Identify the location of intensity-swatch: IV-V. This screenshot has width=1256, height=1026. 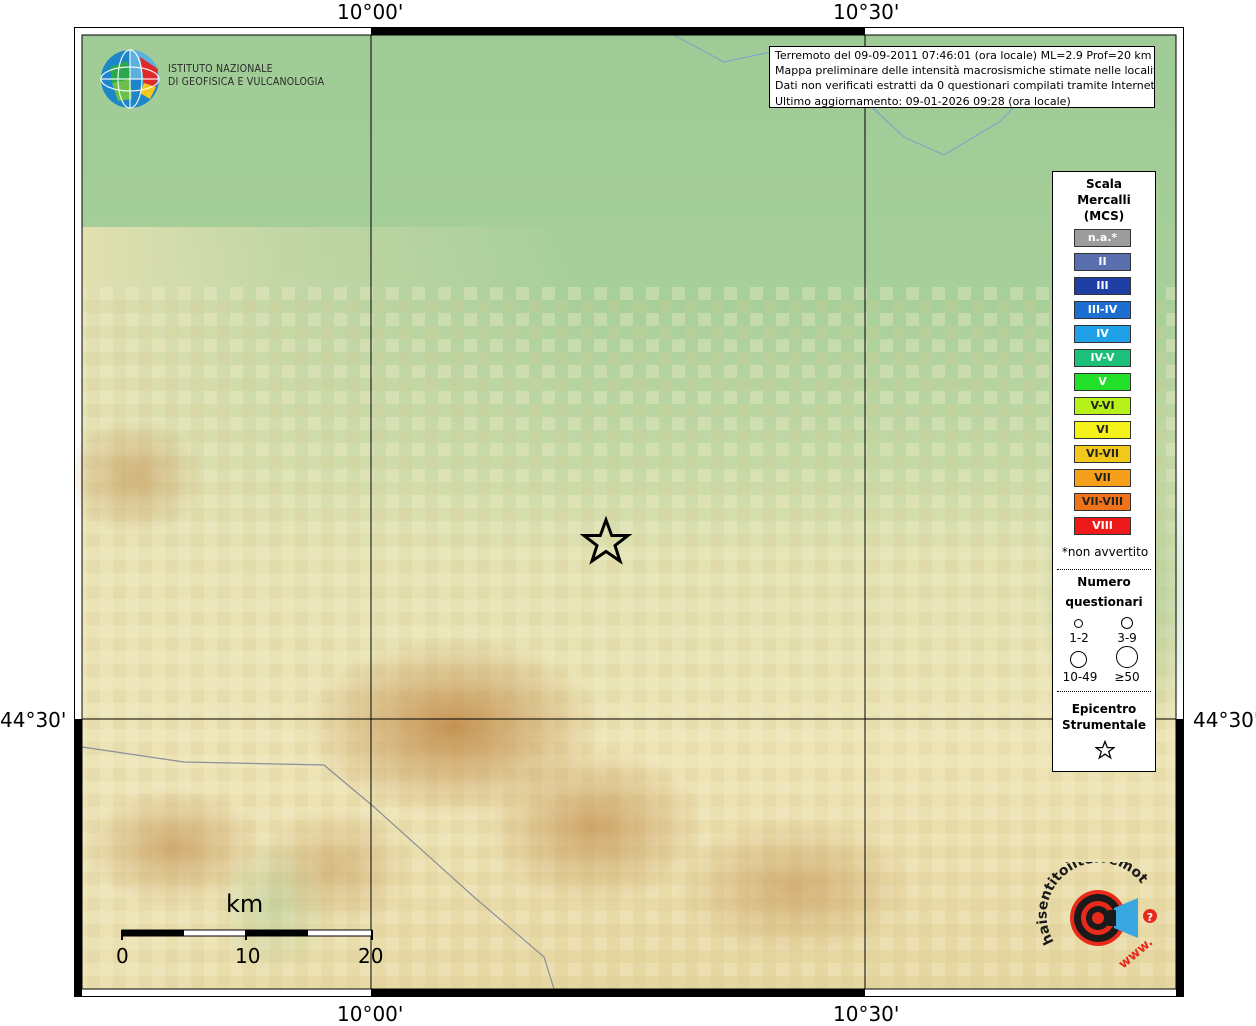
(1102, 358).